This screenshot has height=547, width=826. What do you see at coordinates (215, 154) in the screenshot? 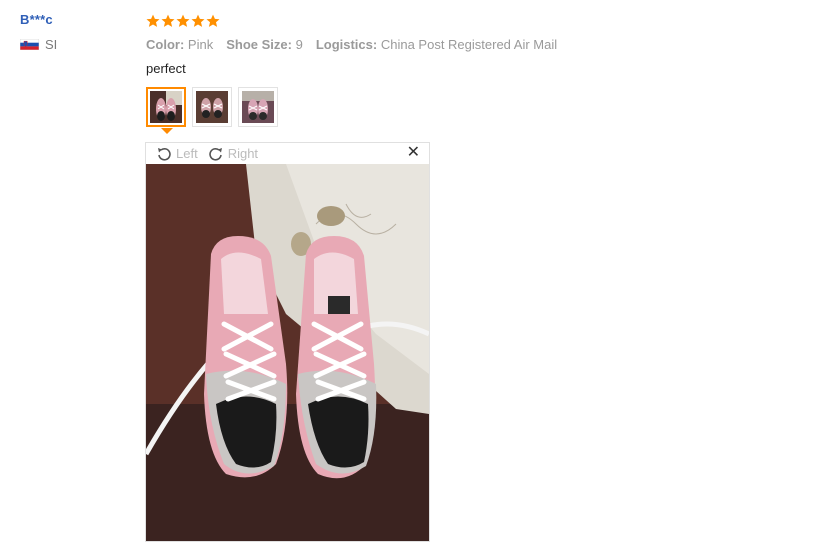
I see `rotate-right-icon` at bounding box center [215, 154].